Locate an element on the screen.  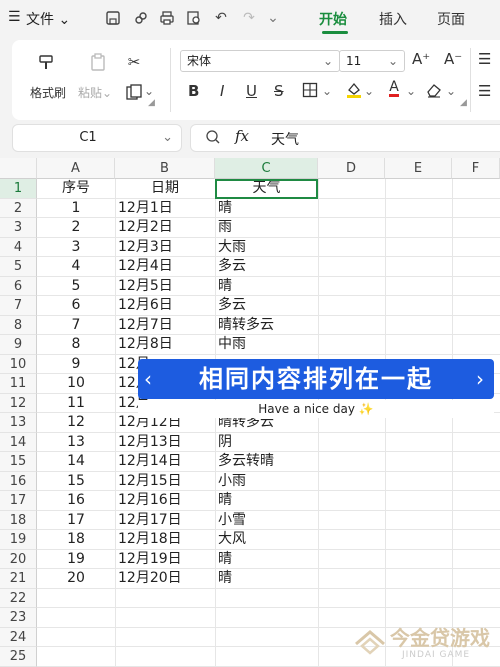
row-header-4: 4 is located at coordinates (18, 247).